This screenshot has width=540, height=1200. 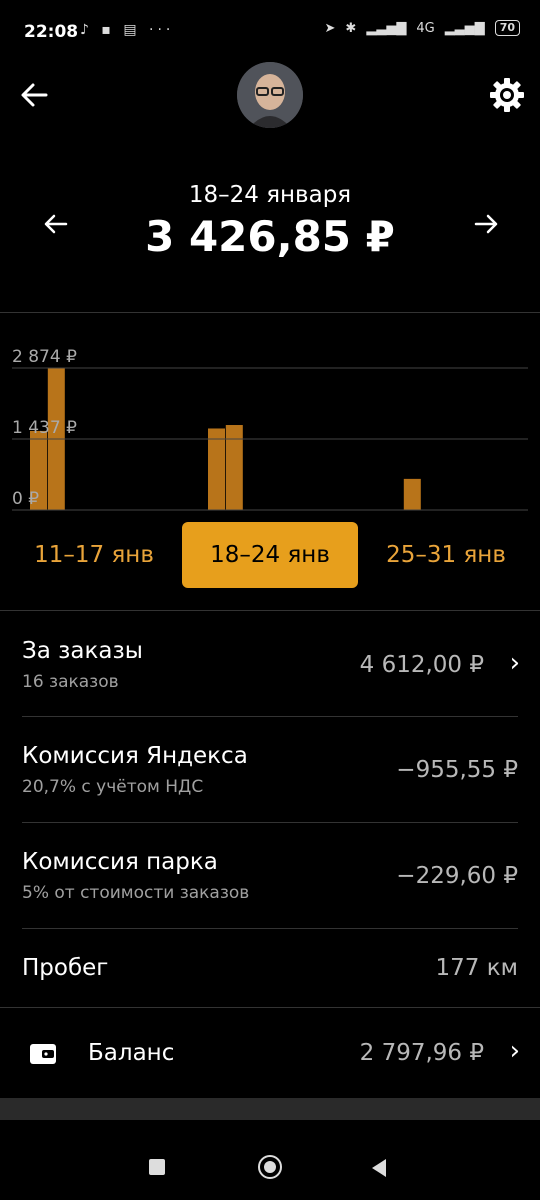 What do you see at coordinates (386, 28) in the screenshot?
I see `signal-icon: ▂▃▅▇` at bounding box center [386, 28].